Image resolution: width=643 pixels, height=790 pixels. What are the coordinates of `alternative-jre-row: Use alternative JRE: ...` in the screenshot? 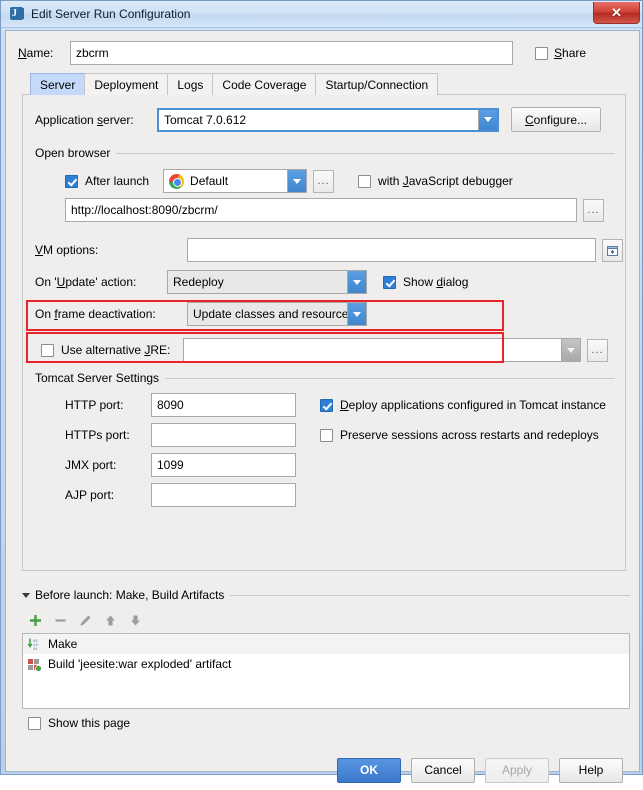 It's located at (324, 350).